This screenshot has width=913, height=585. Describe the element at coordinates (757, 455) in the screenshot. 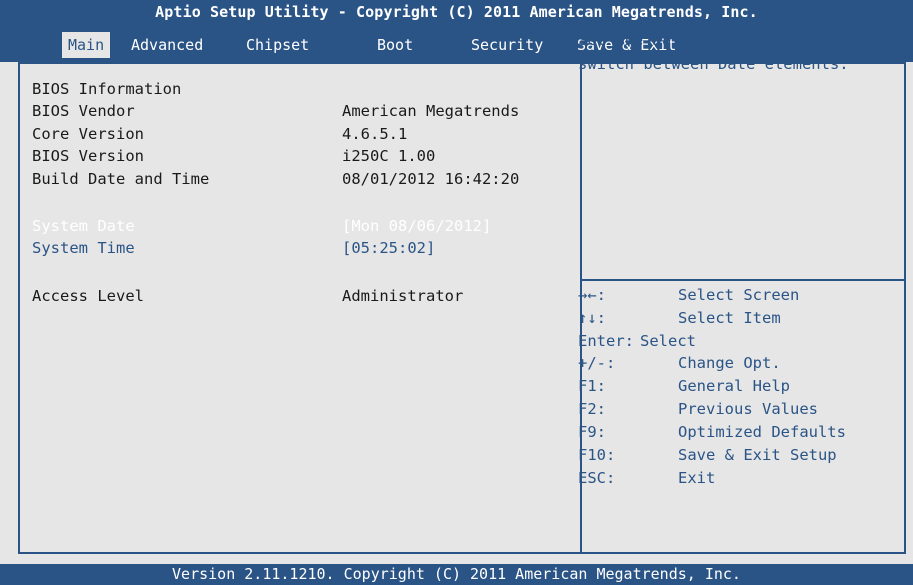

I see `key-f10-desc: Save & Exit Setup` at that location.